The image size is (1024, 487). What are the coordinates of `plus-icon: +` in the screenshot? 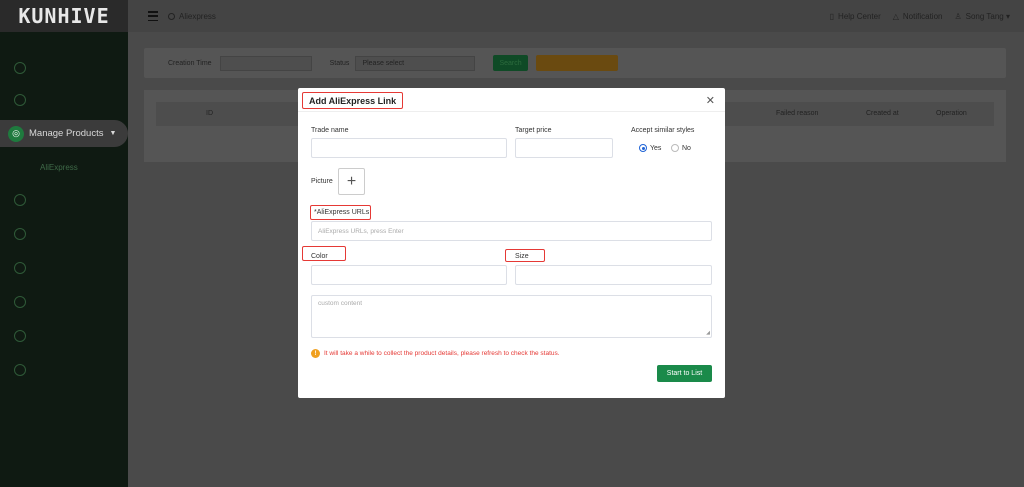 It's located at (351, 181).